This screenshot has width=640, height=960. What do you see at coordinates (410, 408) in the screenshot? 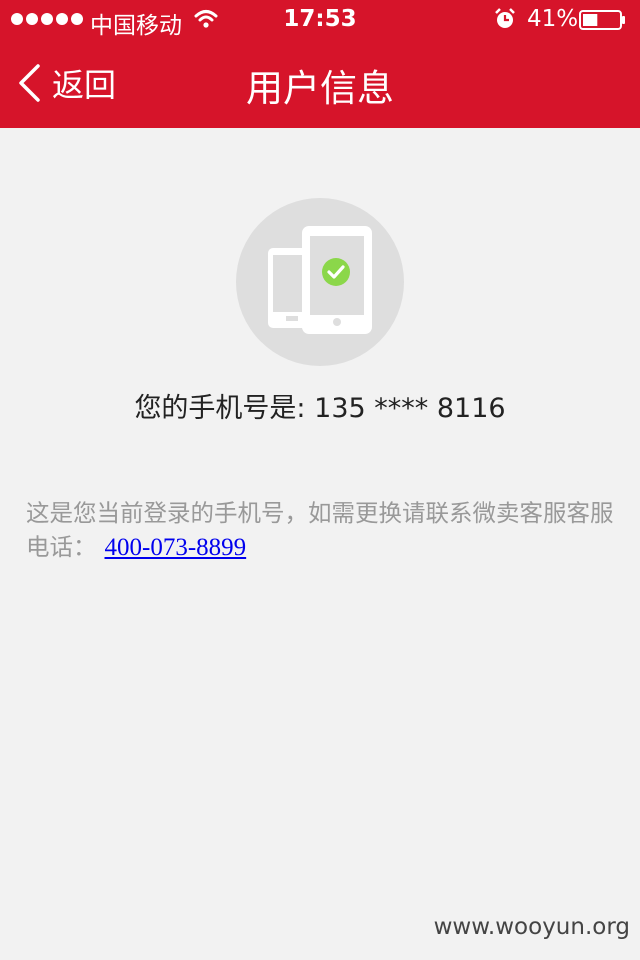
I see `phone-number: 135 **** 8116` at bounding box center [410, 408].